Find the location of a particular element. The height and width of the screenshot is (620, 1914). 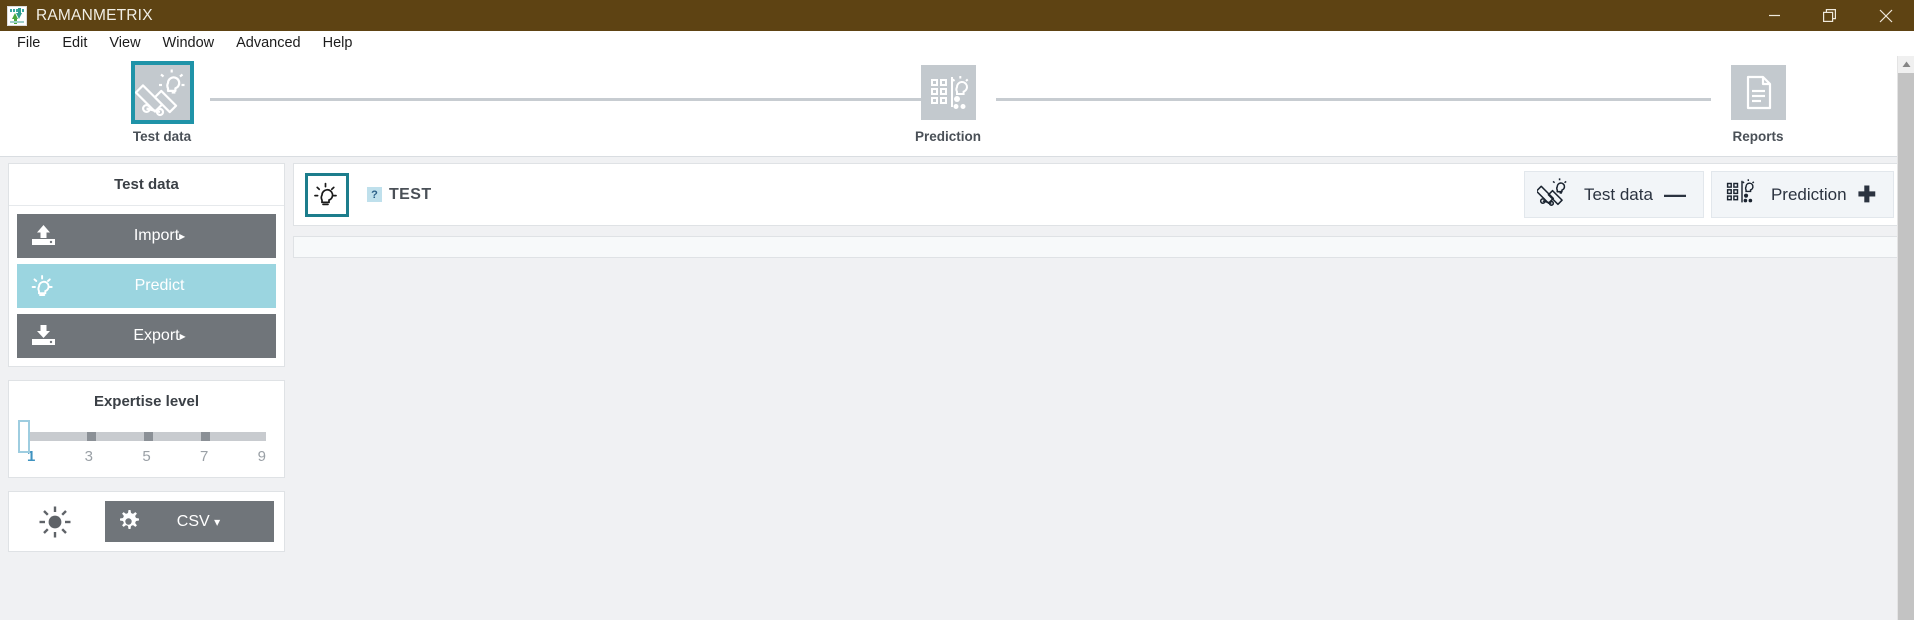

export-button: Export▸ is located at coordinates (146, 336).